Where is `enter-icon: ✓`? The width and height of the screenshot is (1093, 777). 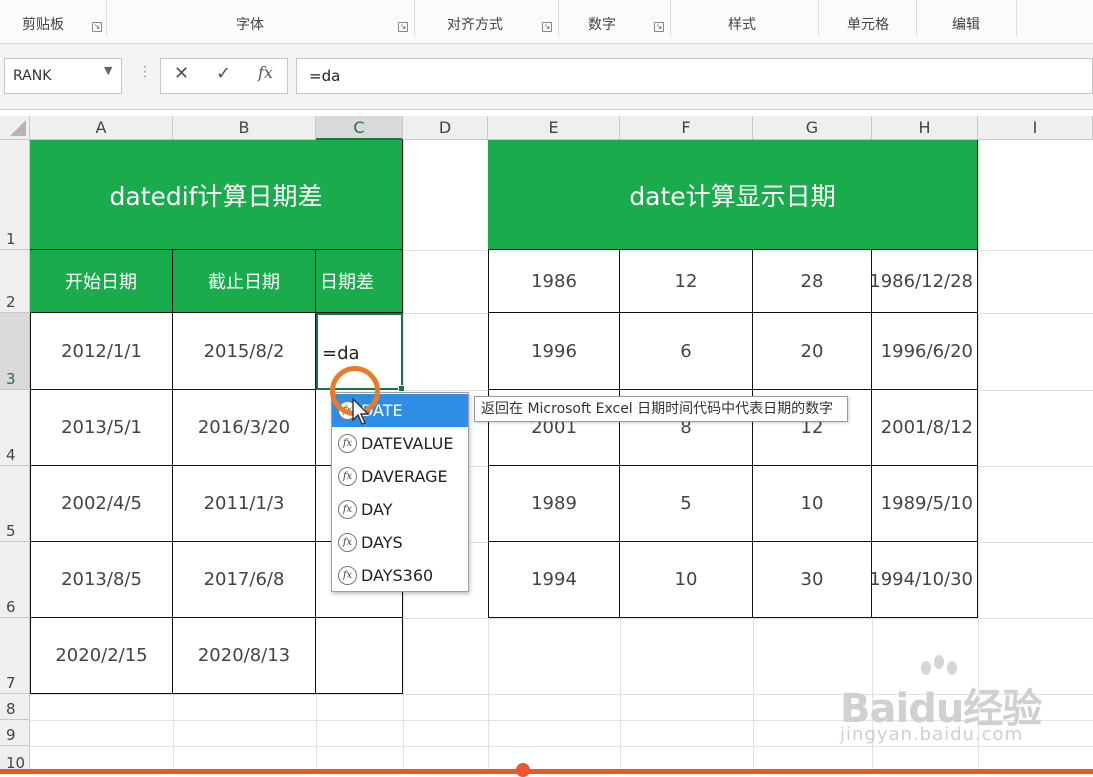 enter-icon: ✓ is located at coordinates (223, 73).